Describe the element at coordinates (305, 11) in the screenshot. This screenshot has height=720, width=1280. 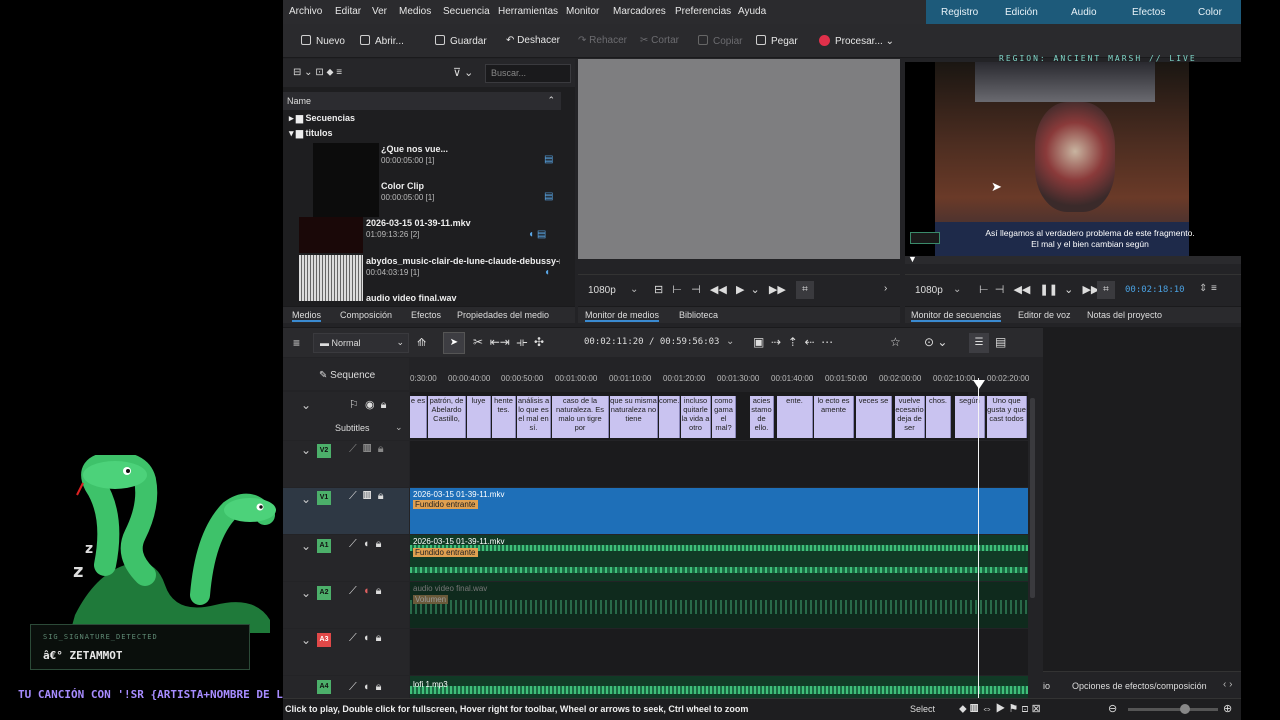
I see `menu-archivo: Archivo` at that location.